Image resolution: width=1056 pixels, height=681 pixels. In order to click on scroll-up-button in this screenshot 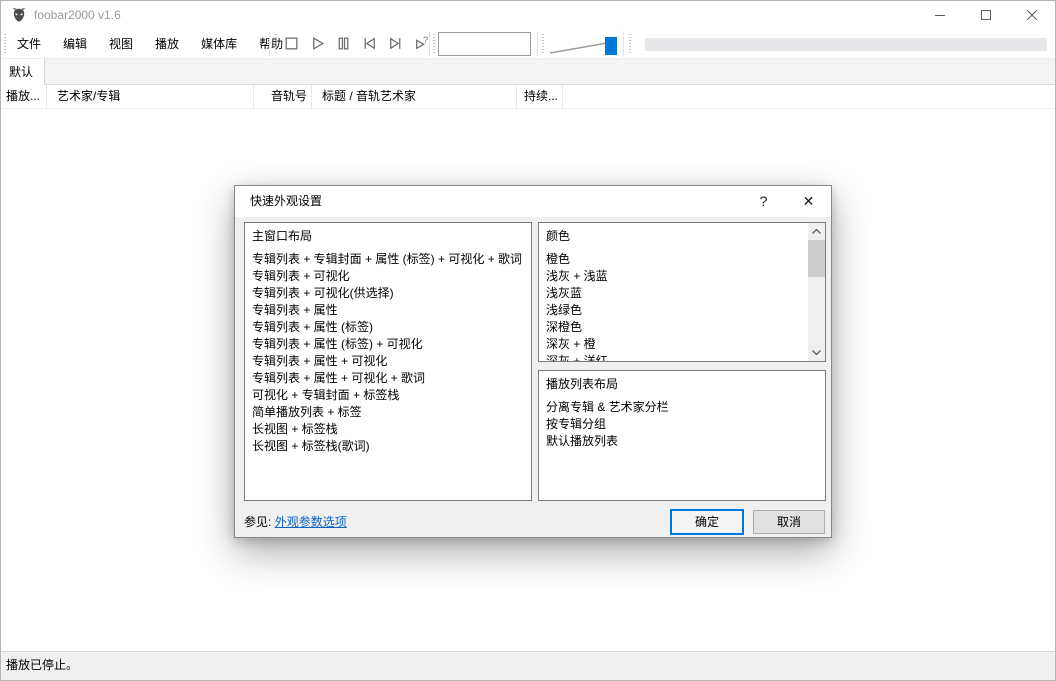, I will do `click(816, 231)`.